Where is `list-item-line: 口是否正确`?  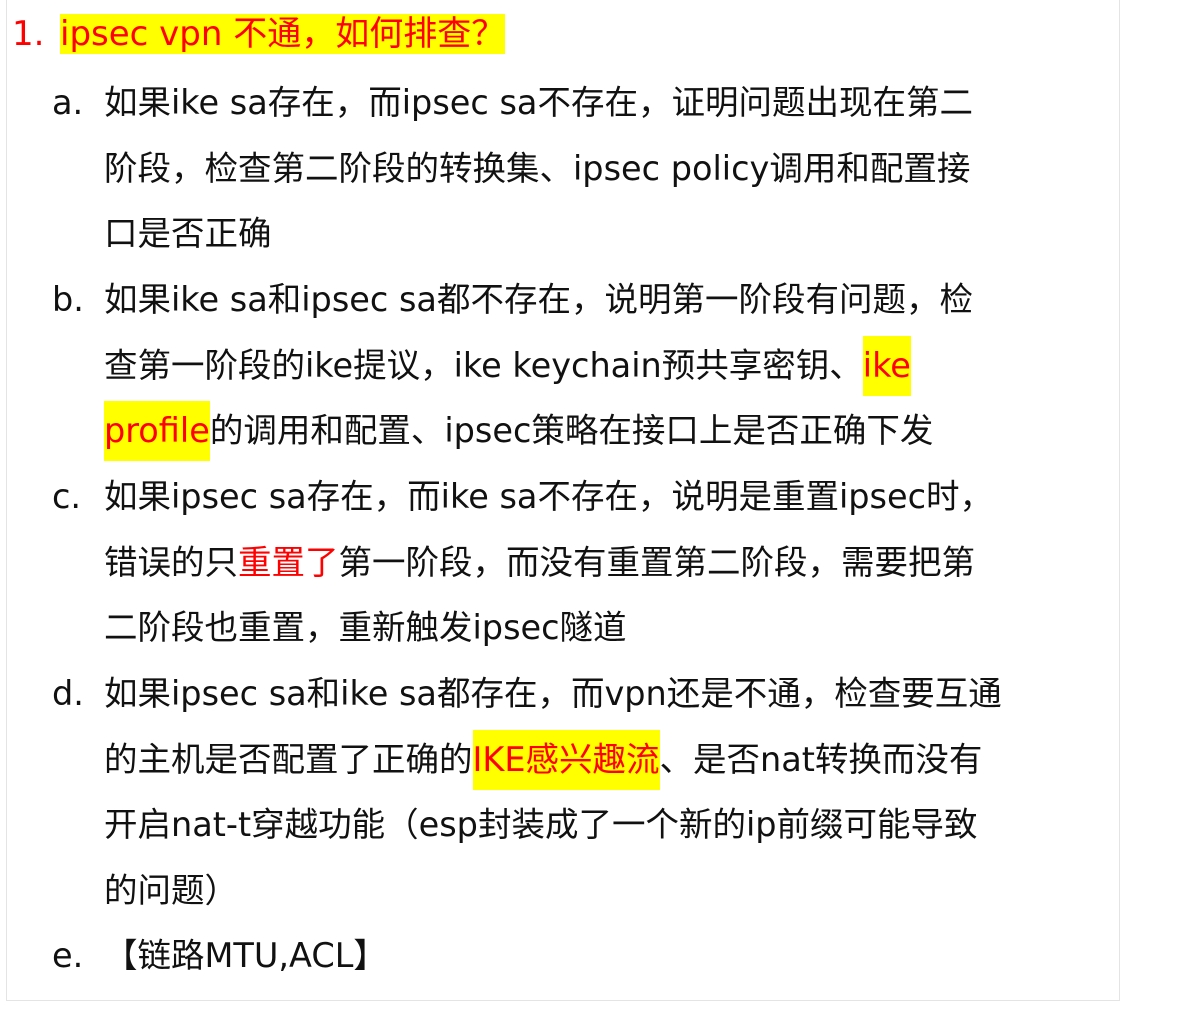 list-item-line: 口是否正确 is located at coordinates (188, 233).